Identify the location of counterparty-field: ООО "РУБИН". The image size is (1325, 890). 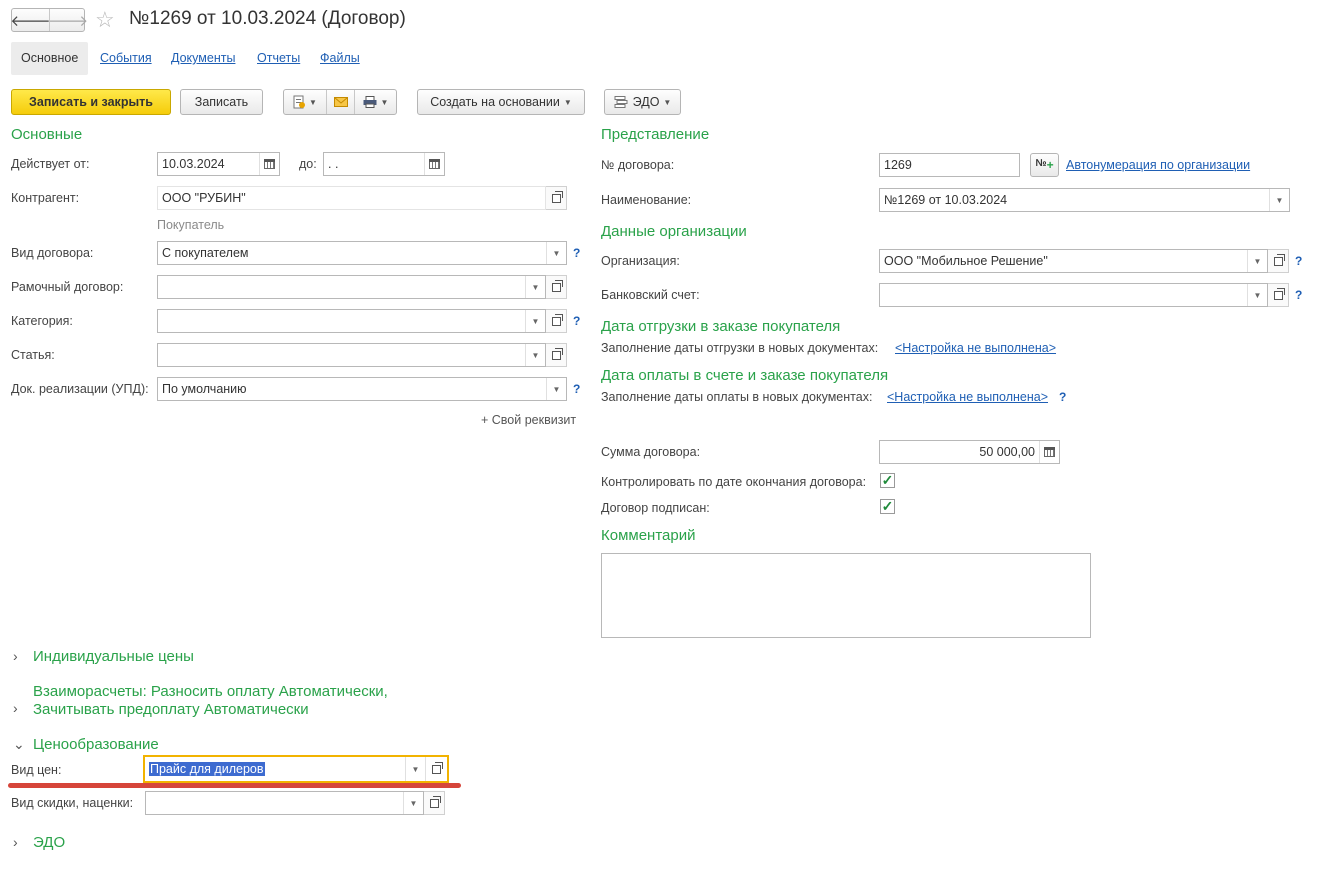
(351, 198).